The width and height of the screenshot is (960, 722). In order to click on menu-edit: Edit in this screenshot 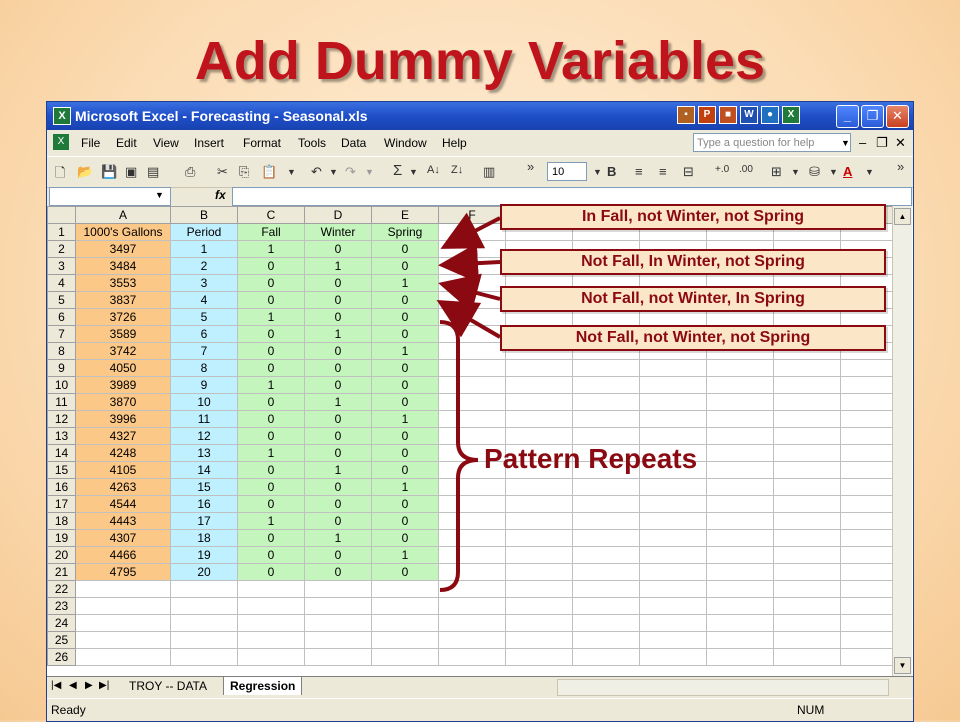, I will do `click(126, 143)`.